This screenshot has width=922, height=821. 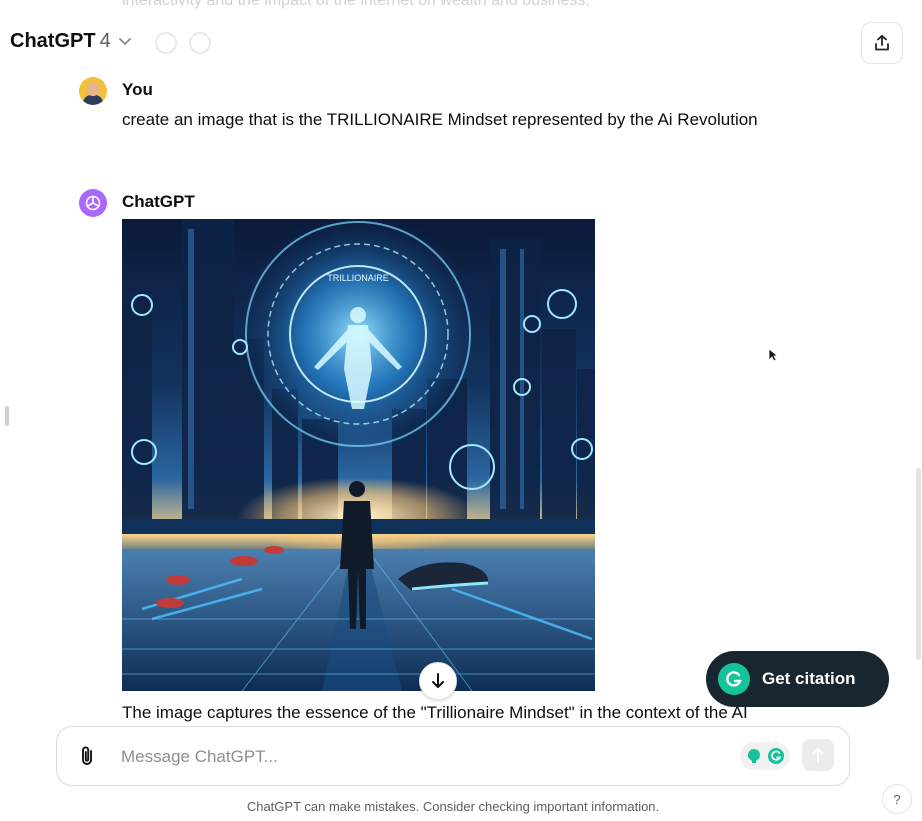 I want to click on download-arrow-icon, so click(x=438, y=680).